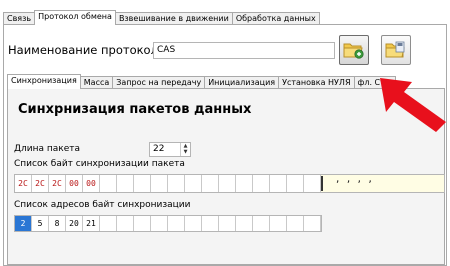 Image resolution: width=450 pixels, height=266 pixels. What do you see at coordinates (170, 149) in the screenshot?
I see `packet-length-spinner: 22 ▲ ▼` at bounding box center [170, 149].